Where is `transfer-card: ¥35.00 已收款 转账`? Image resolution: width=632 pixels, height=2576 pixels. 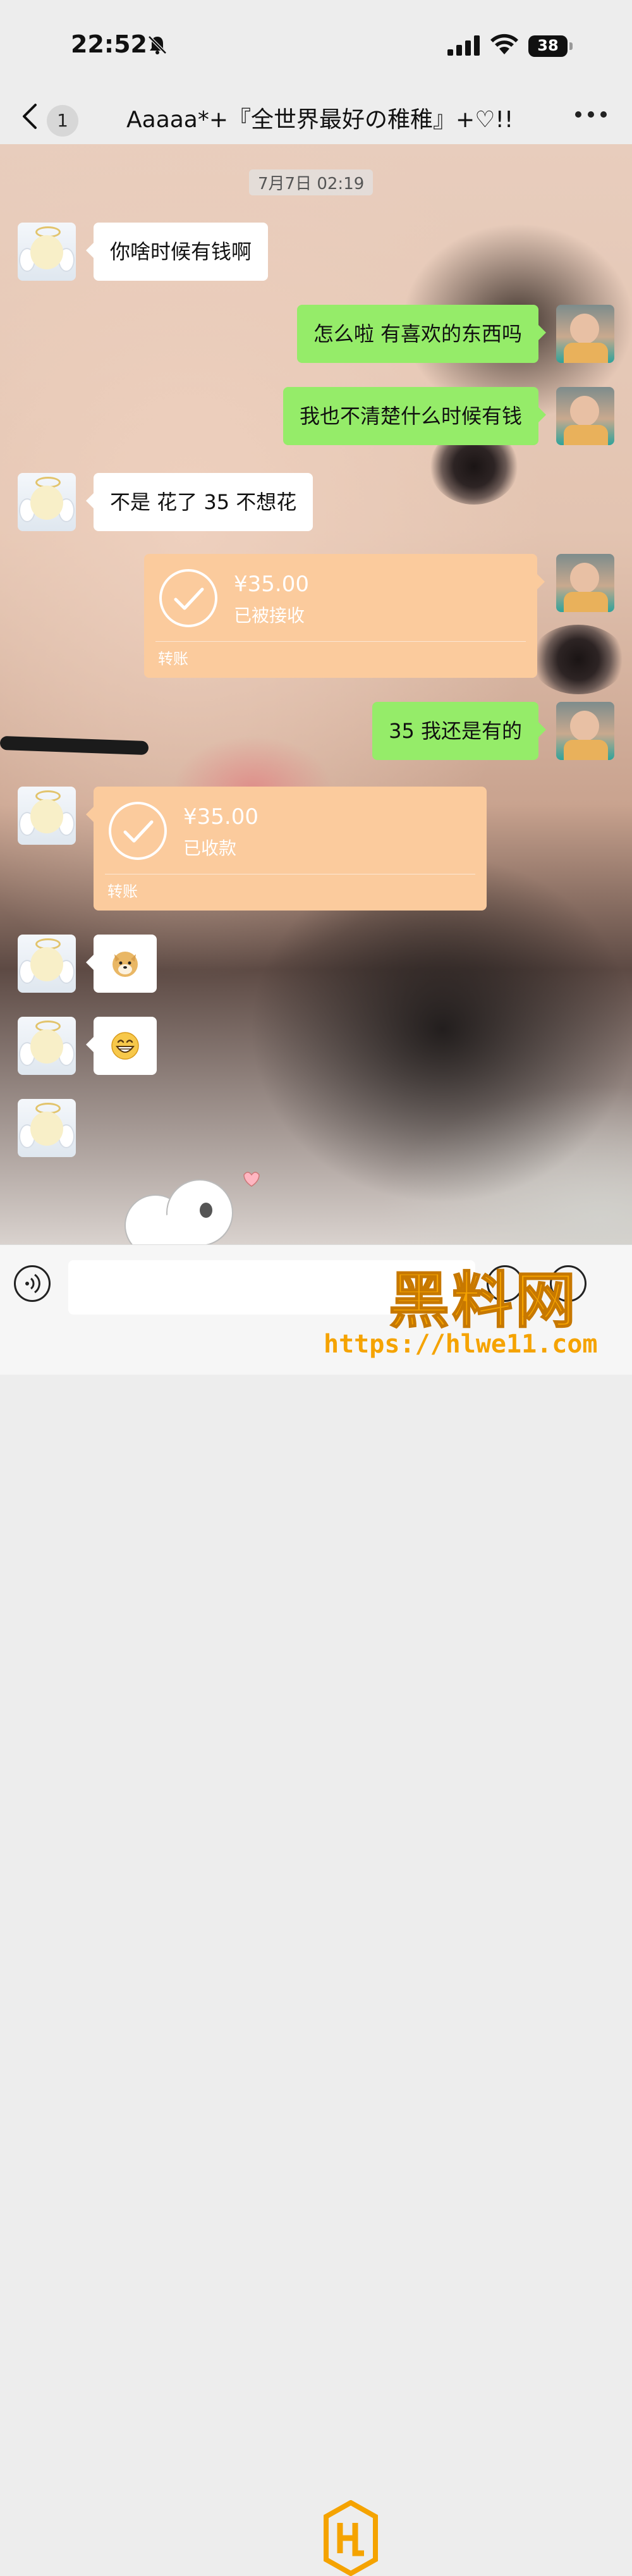 transfer-card: ¥35.00 已收款 转账 is located at coordinates (286, 849).